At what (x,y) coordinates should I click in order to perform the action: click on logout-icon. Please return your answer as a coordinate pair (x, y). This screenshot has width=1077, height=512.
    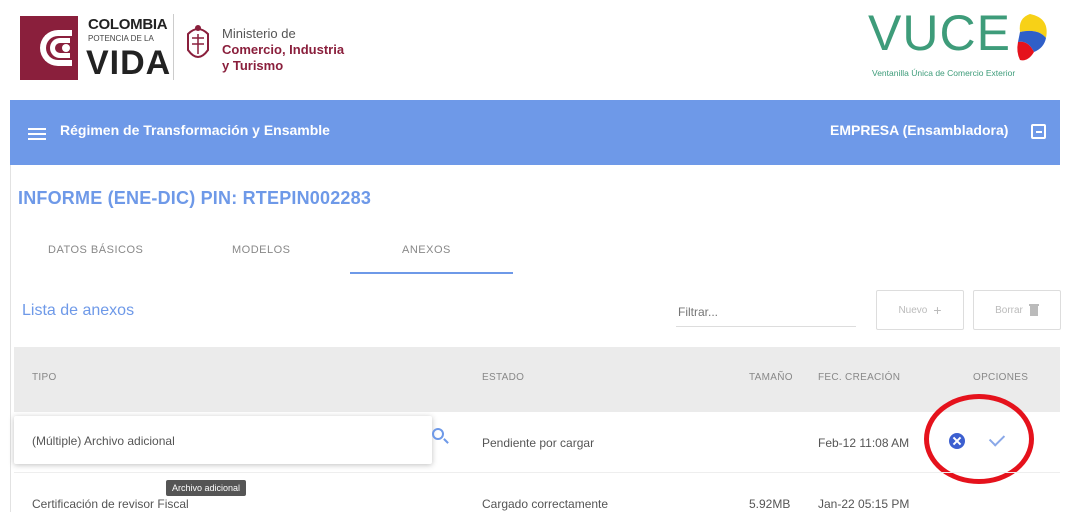
    Looking at the image, I should click on (1038, 131).